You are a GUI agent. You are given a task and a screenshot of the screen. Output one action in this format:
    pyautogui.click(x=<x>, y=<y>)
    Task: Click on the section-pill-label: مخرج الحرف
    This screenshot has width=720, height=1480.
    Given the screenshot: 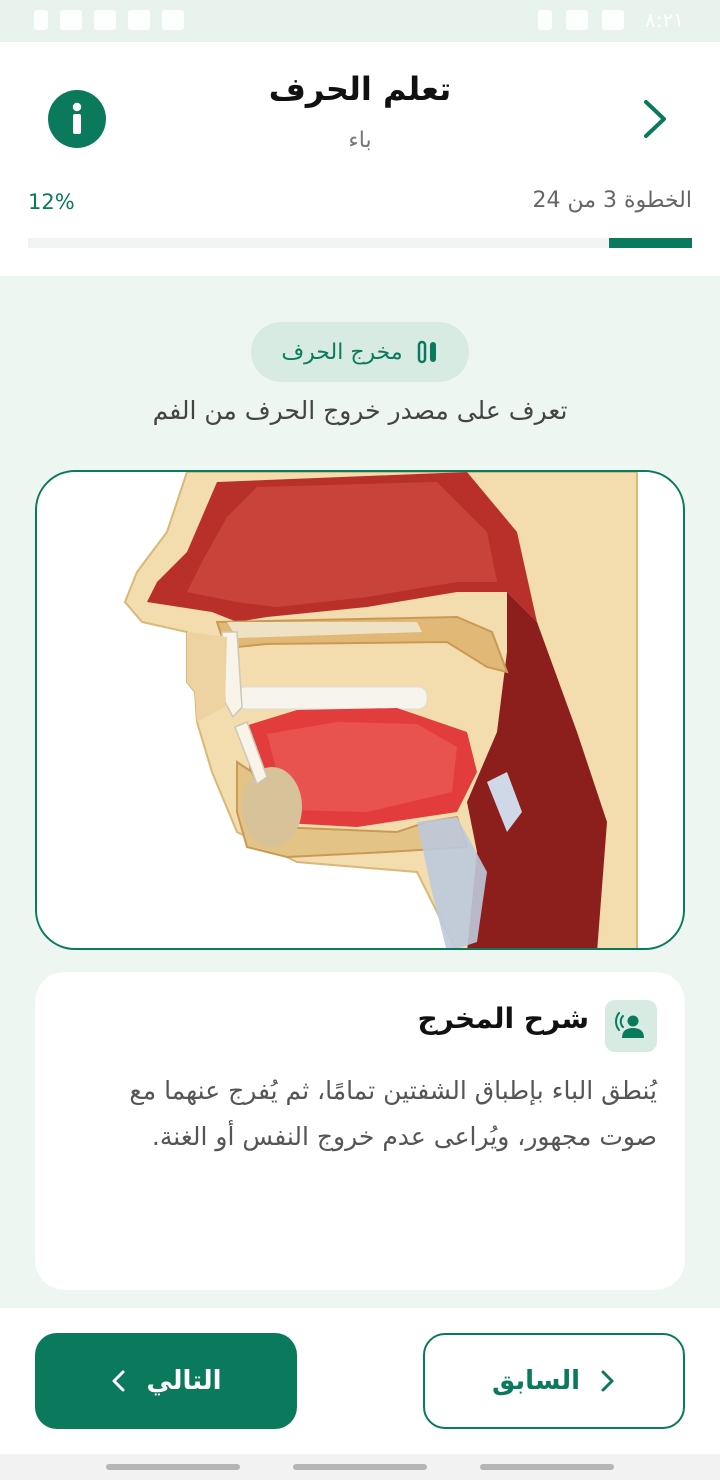 What is the action you would take?
    pyautogui.click(x=342, y=352)
    